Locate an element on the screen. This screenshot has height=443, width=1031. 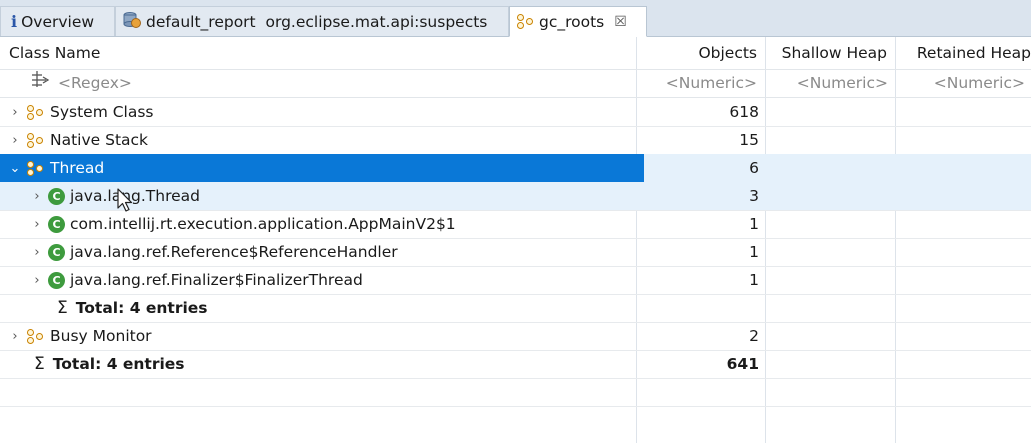
objects-value: 618 is located at coordinates (744, 112).